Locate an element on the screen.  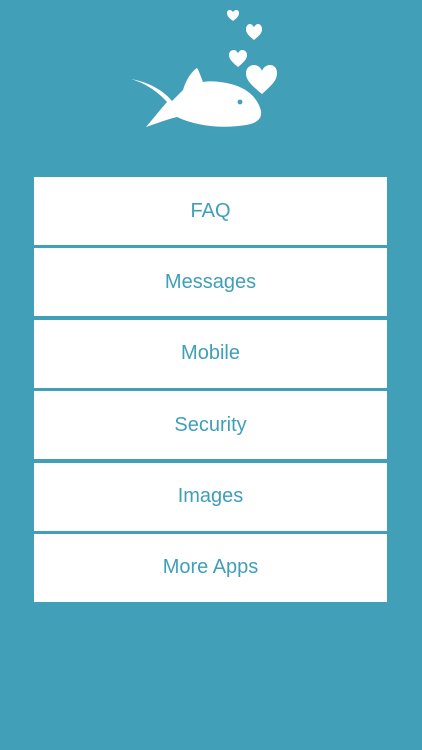
menu-item-images: Images is located at coordinates (210, 496).